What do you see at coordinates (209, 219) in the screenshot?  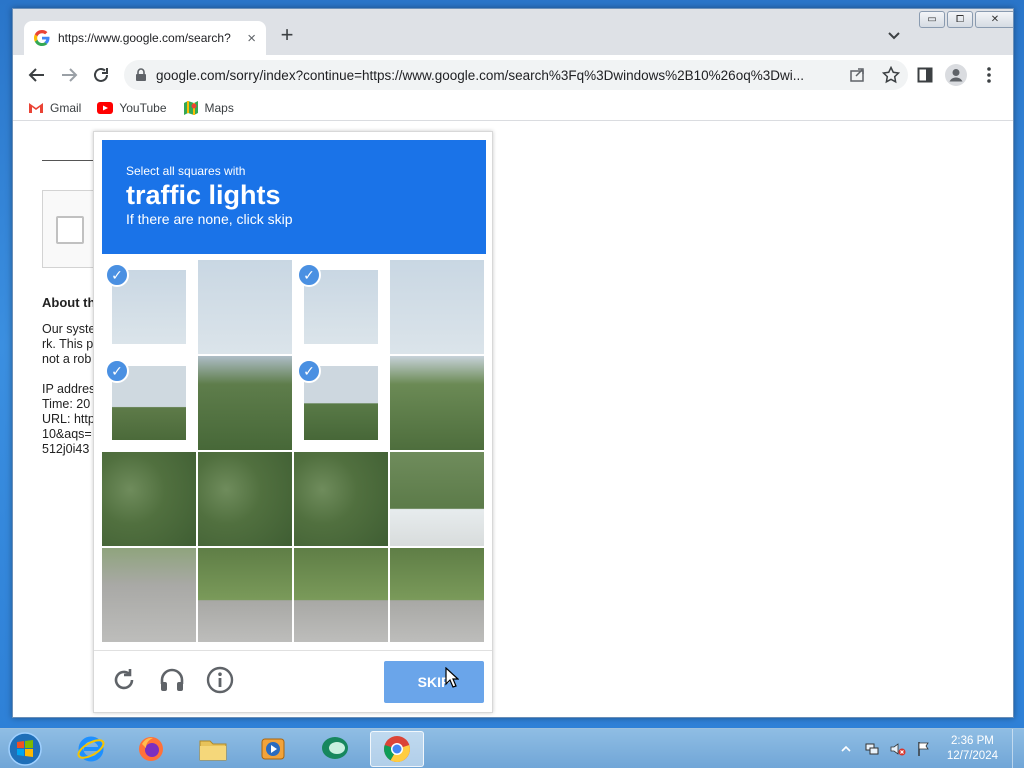 I see `captcha-hint: If there are none, click skip` at bounding box center [209, 219].